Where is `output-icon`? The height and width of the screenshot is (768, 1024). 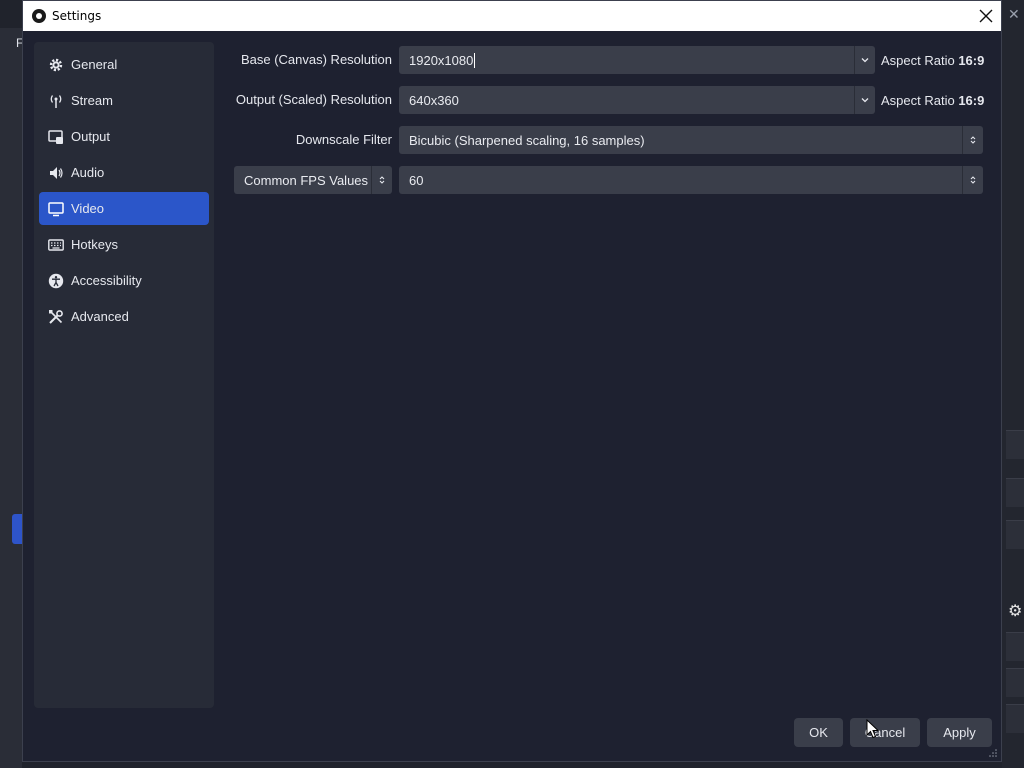 output-icon is located at coordinates (56, 137).